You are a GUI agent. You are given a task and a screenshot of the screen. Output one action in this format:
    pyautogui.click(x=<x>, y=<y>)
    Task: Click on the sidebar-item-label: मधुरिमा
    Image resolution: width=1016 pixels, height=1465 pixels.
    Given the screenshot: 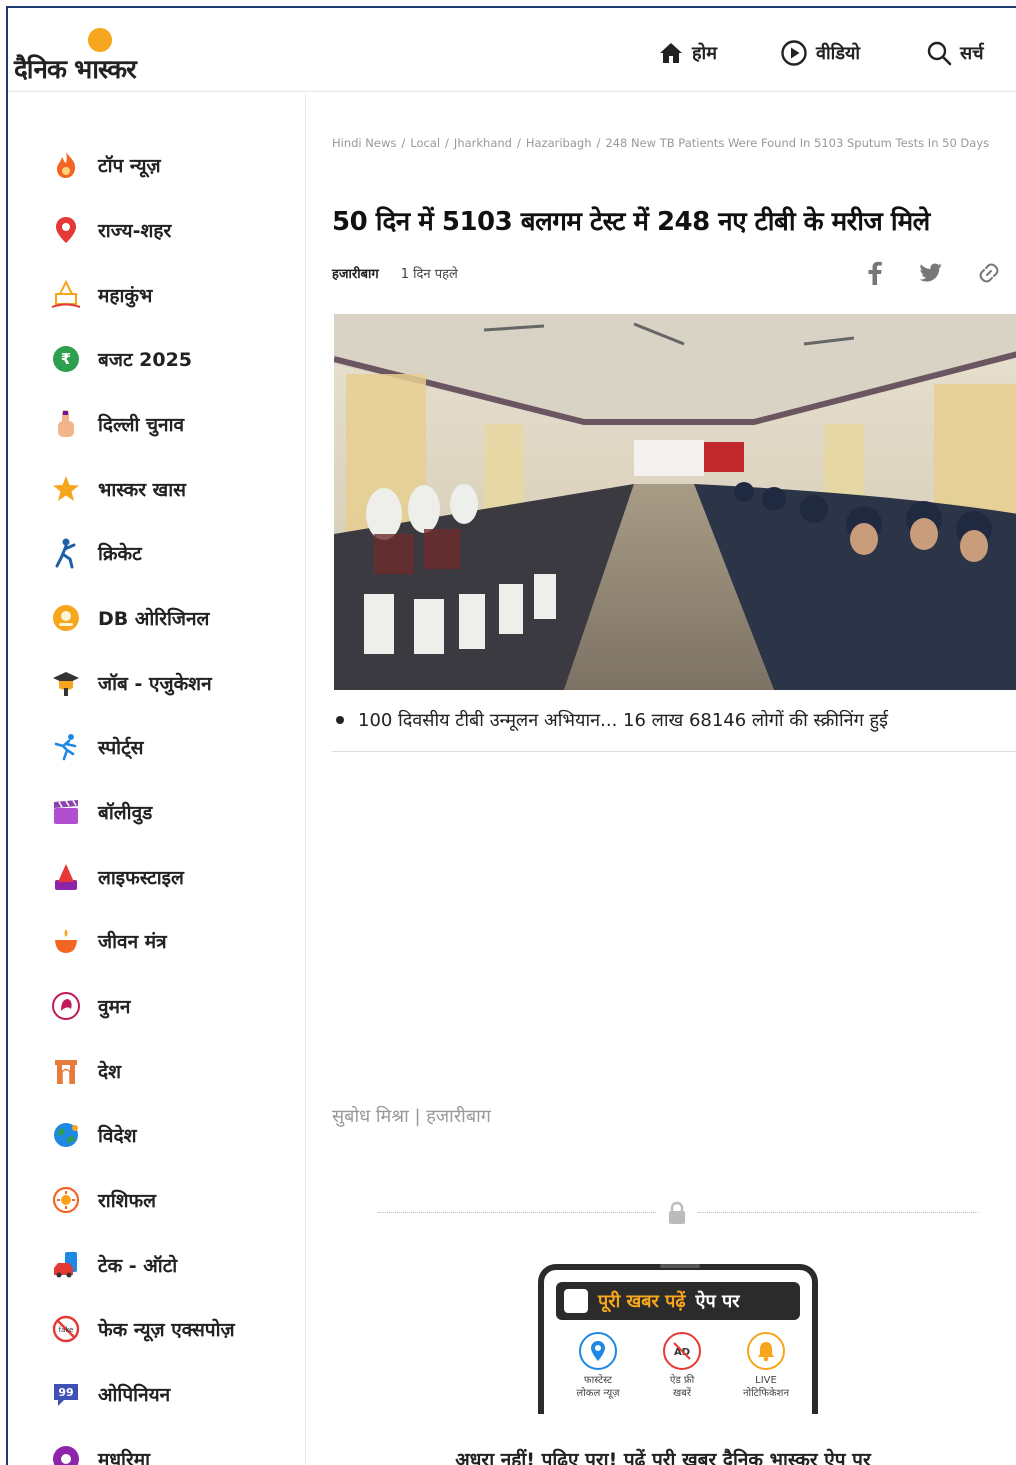 What is the action you would take?
    pyautogui.click(x=124, y=1457)
    